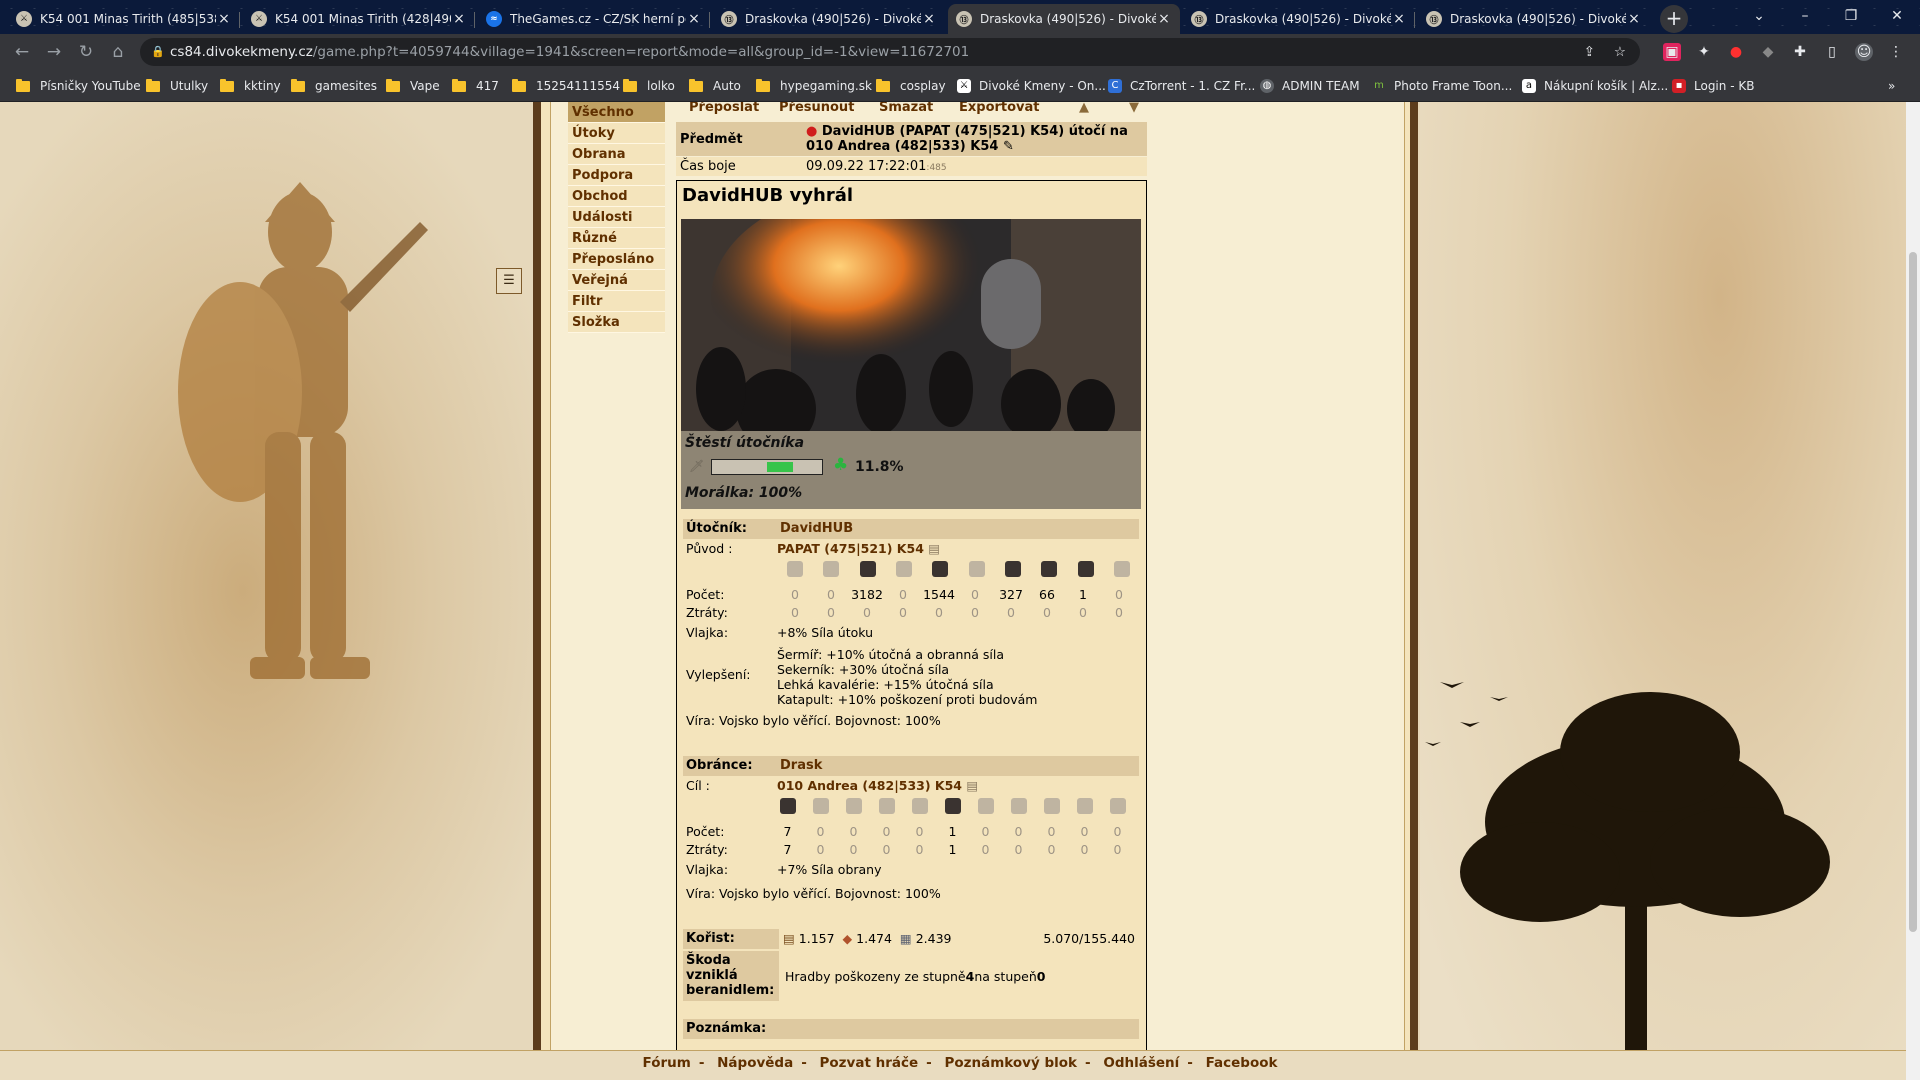  I want to click on menu-item-attacks: Útoky, so click(616, 133).